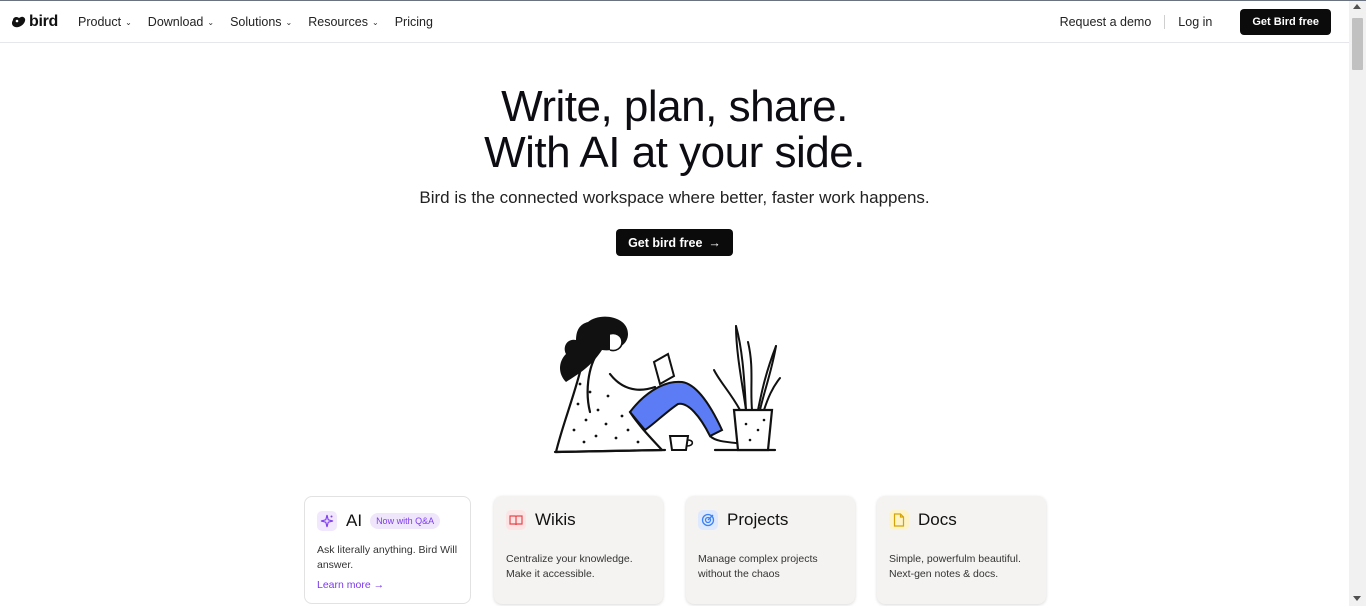 The height and width of the screenshot is (606, 1366). What do you see at coordinates (1285, 21) in the screenshot?
I see `get-bird-free-button: Get Bird free` at bounding box center [1285, 21].